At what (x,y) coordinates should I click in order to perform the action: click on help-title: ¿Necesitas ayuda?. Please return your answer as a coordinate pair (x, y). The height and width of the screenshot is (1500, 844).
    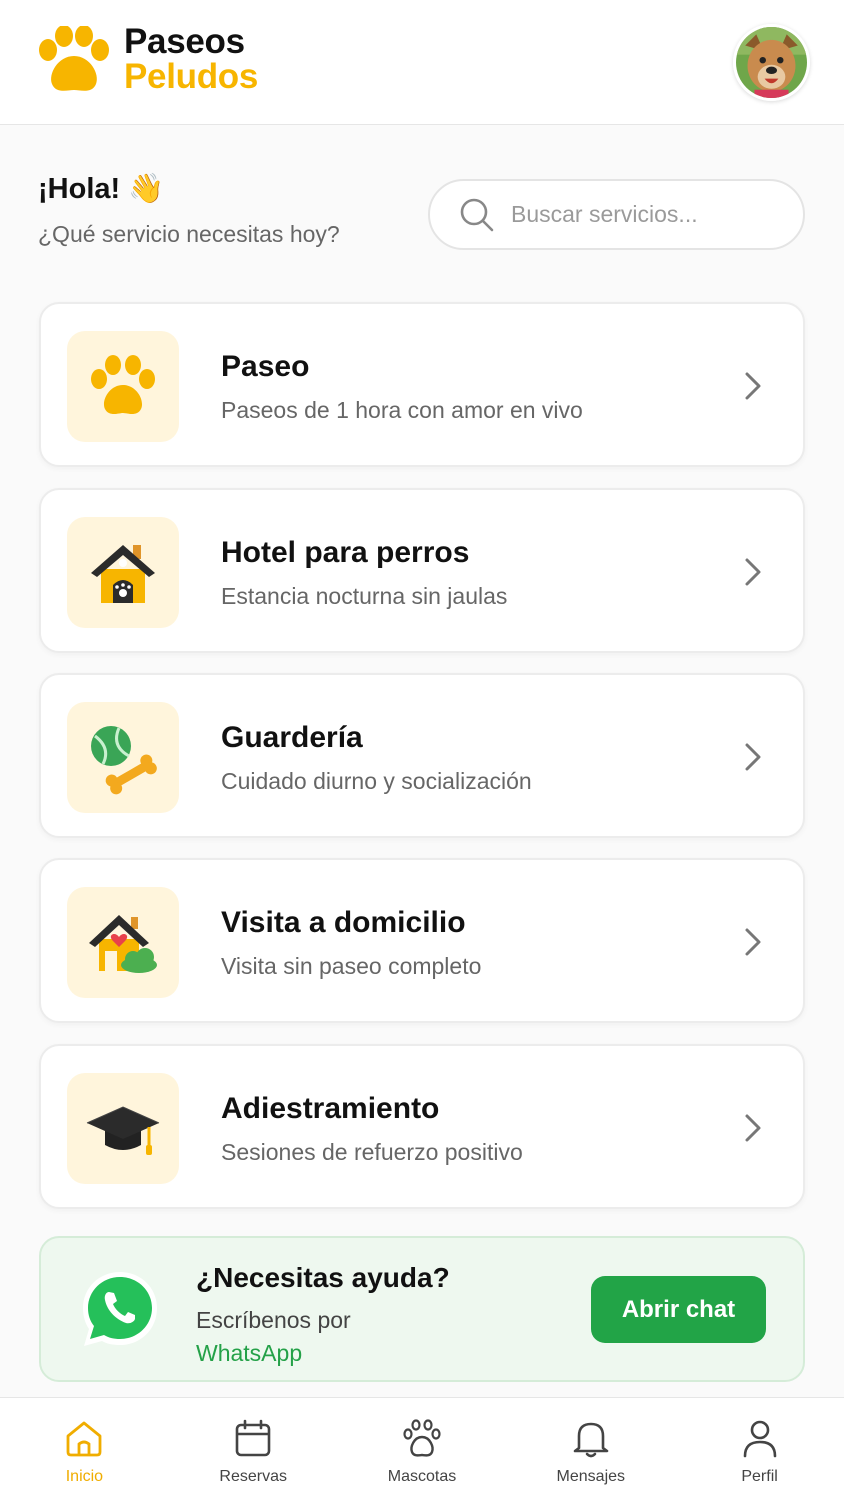
    Looking at the image, I should click on (323, 1277).